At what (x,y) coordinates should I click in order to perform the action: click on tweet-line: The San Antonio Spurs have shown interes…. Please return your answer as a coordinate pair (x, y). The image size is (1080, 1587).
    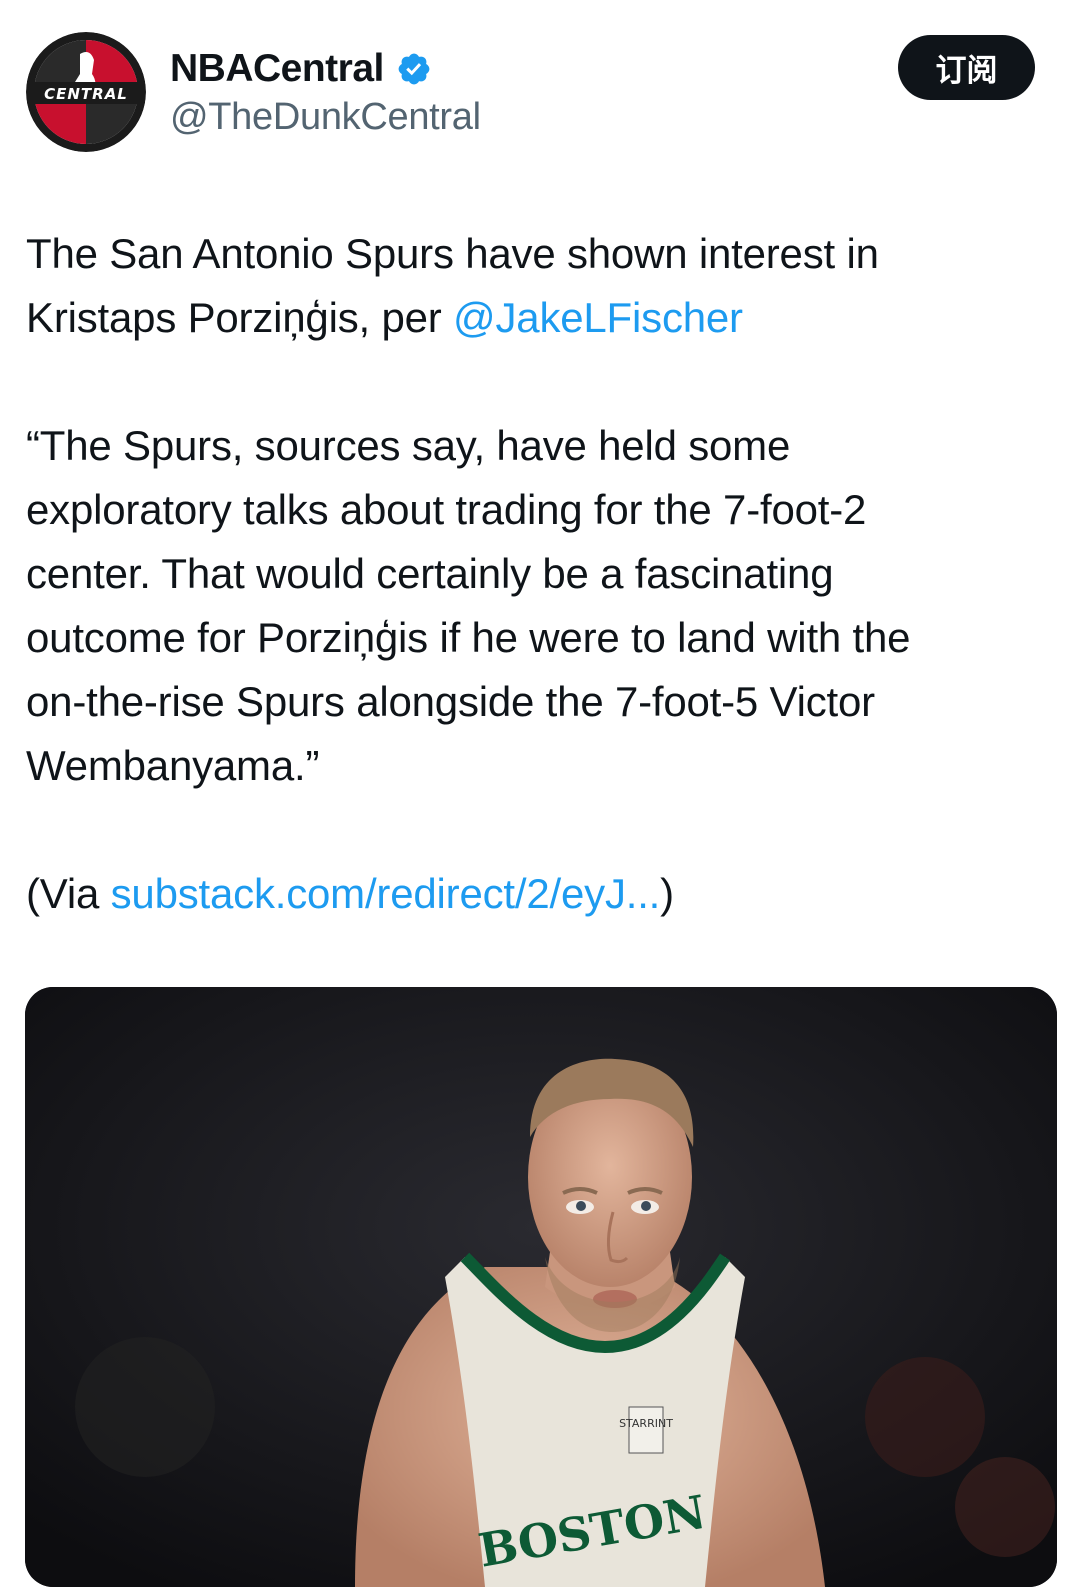
    Looking at the image, I should click on (452, 253).